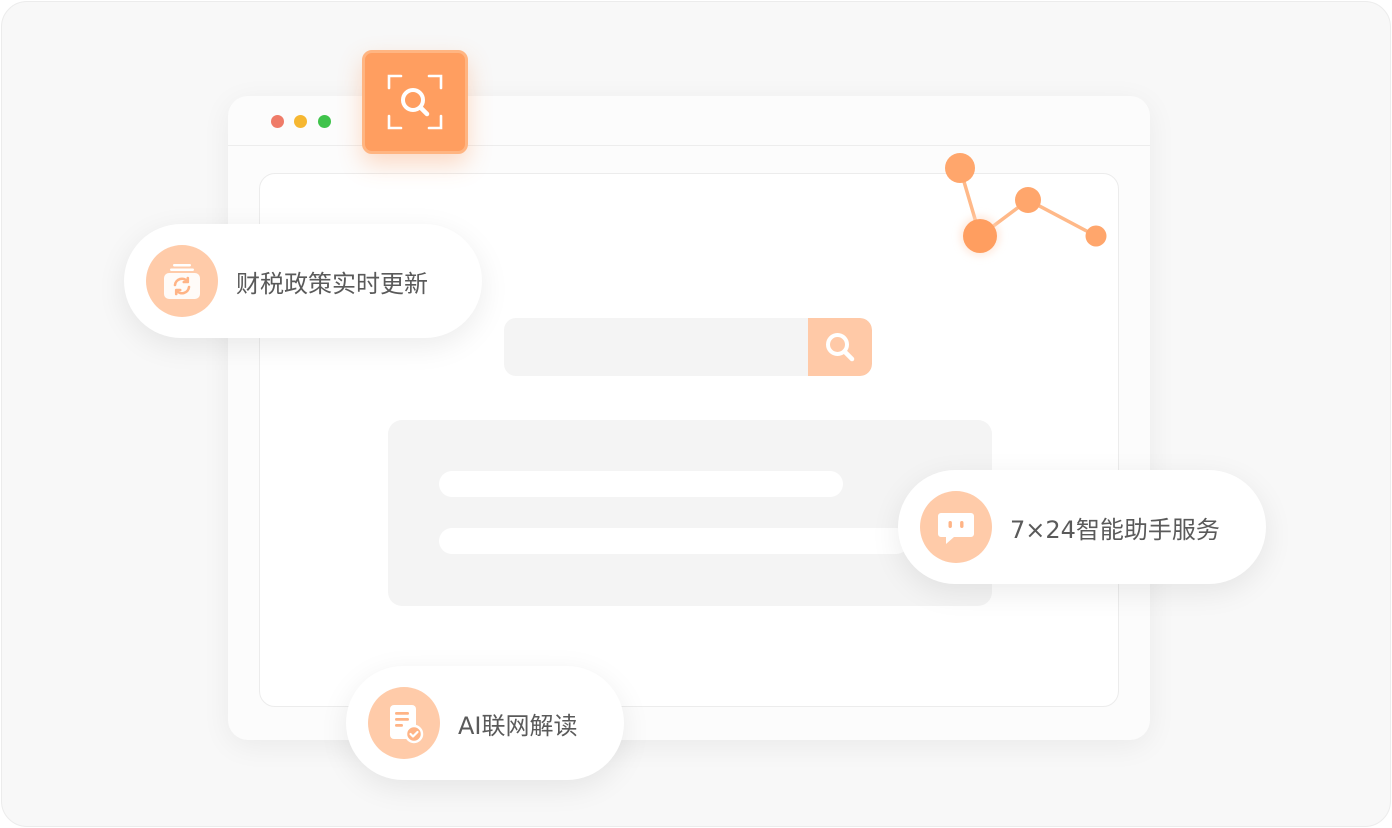 This screenshot has width=1392, height=828. I want to click on window-maximize-dot, so click(324, 121).